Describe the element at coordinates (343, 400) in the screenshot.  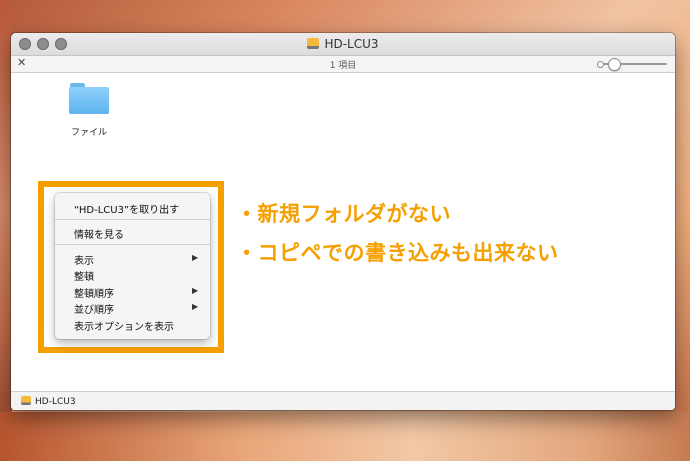
I see `path-bar: HD-LCU3` at that location.